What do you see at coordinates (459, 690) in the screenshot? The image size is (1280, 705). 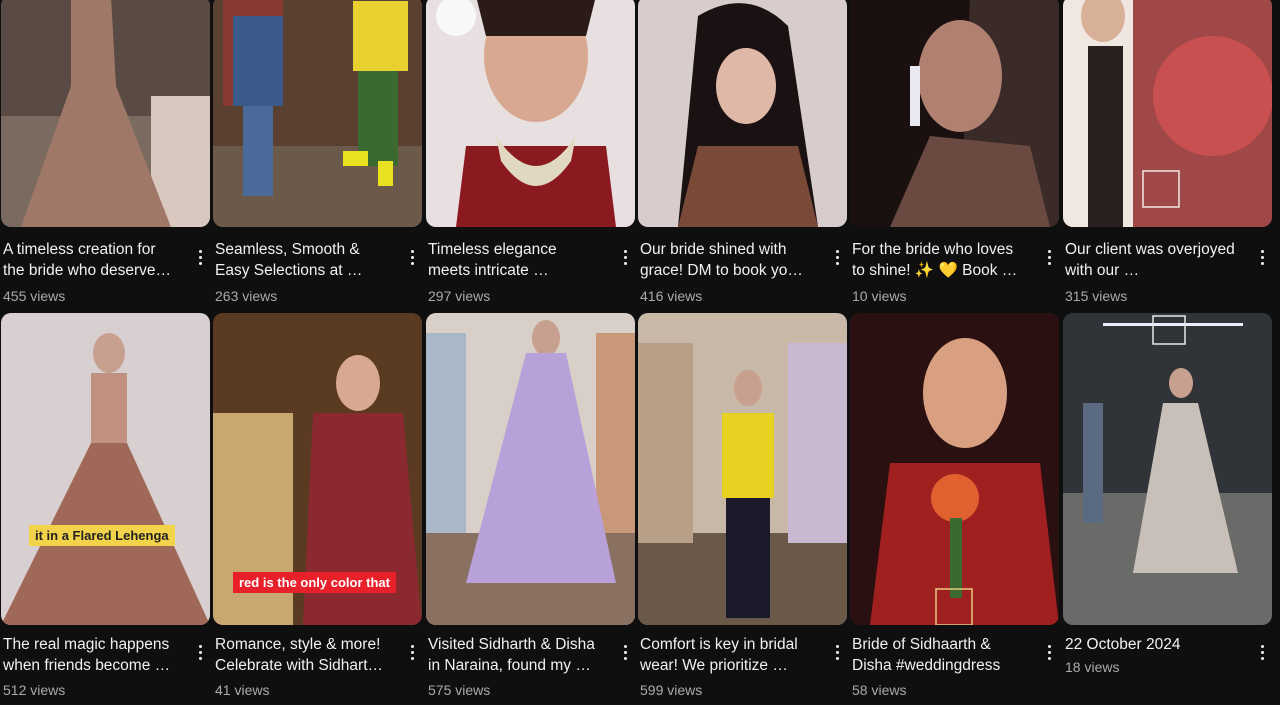 I see `view-count: 575 views` at bounding box center [459, 690].